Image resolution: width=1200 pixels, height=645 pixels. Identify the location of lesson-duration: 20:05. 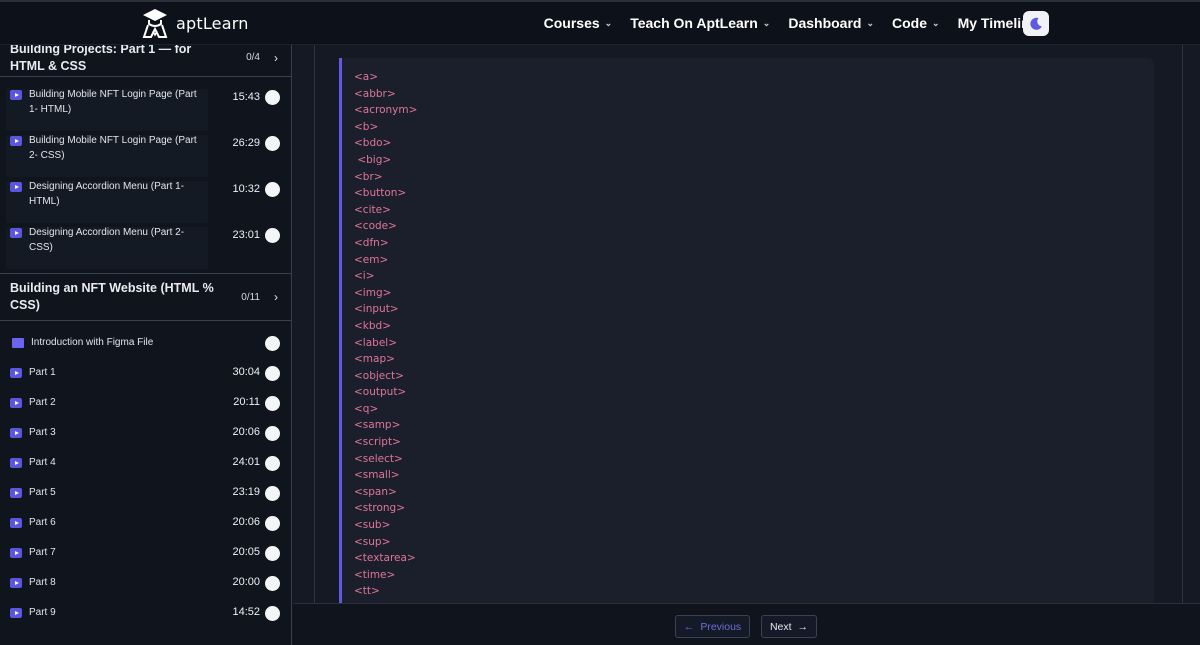
(246, 552).